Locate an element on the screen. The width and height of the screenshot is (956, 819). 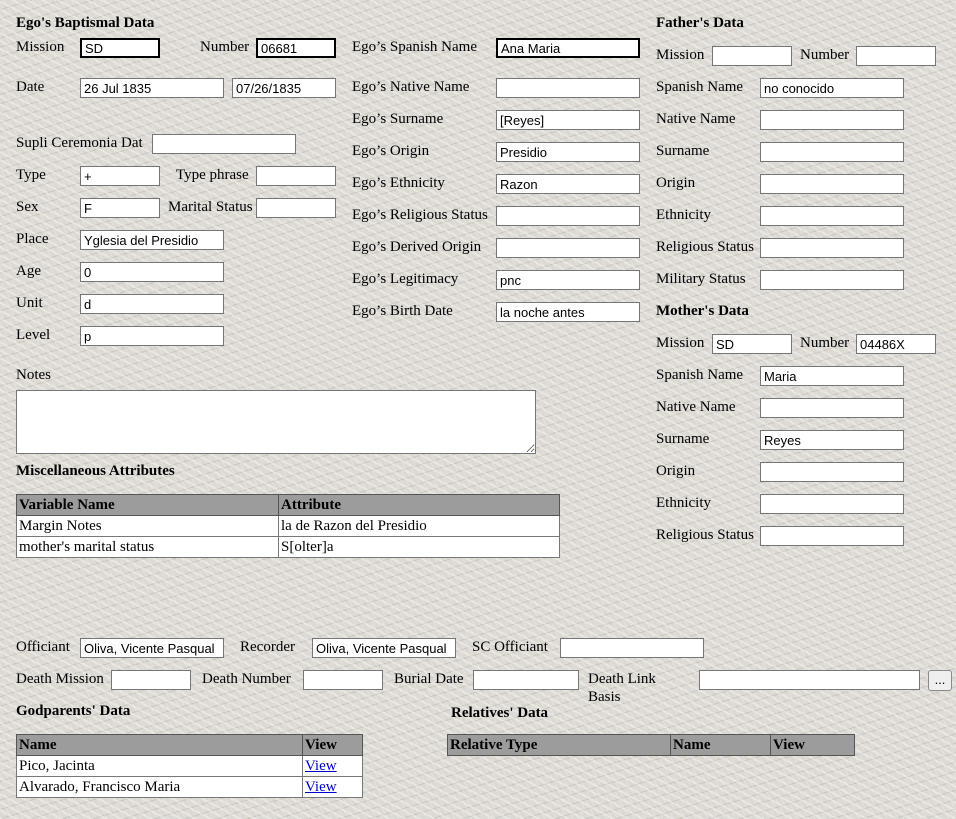
sex-input is located at coordinates (120, 208).